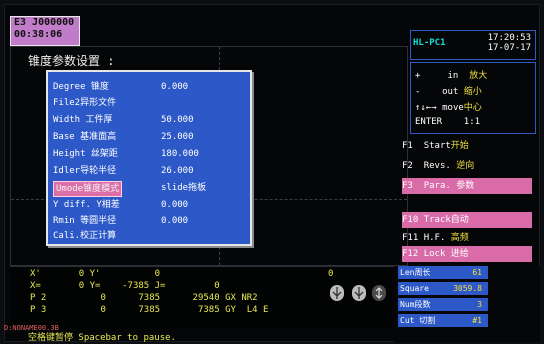  What do you see at coordinates (123, 120) in the screenshot?
I see `param-row-width: Width 工件厚 50.000` at bounding box center [123, 120].